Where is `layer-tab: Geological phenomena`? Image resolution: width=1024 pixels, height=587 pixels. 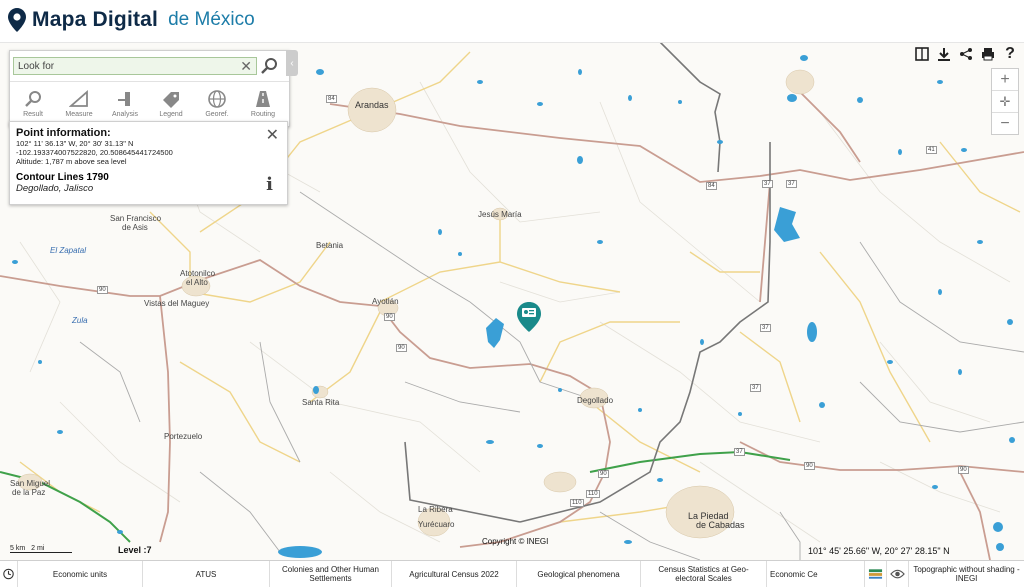 layer-tab: Geological phenomena is located at coordinates (579, 574).